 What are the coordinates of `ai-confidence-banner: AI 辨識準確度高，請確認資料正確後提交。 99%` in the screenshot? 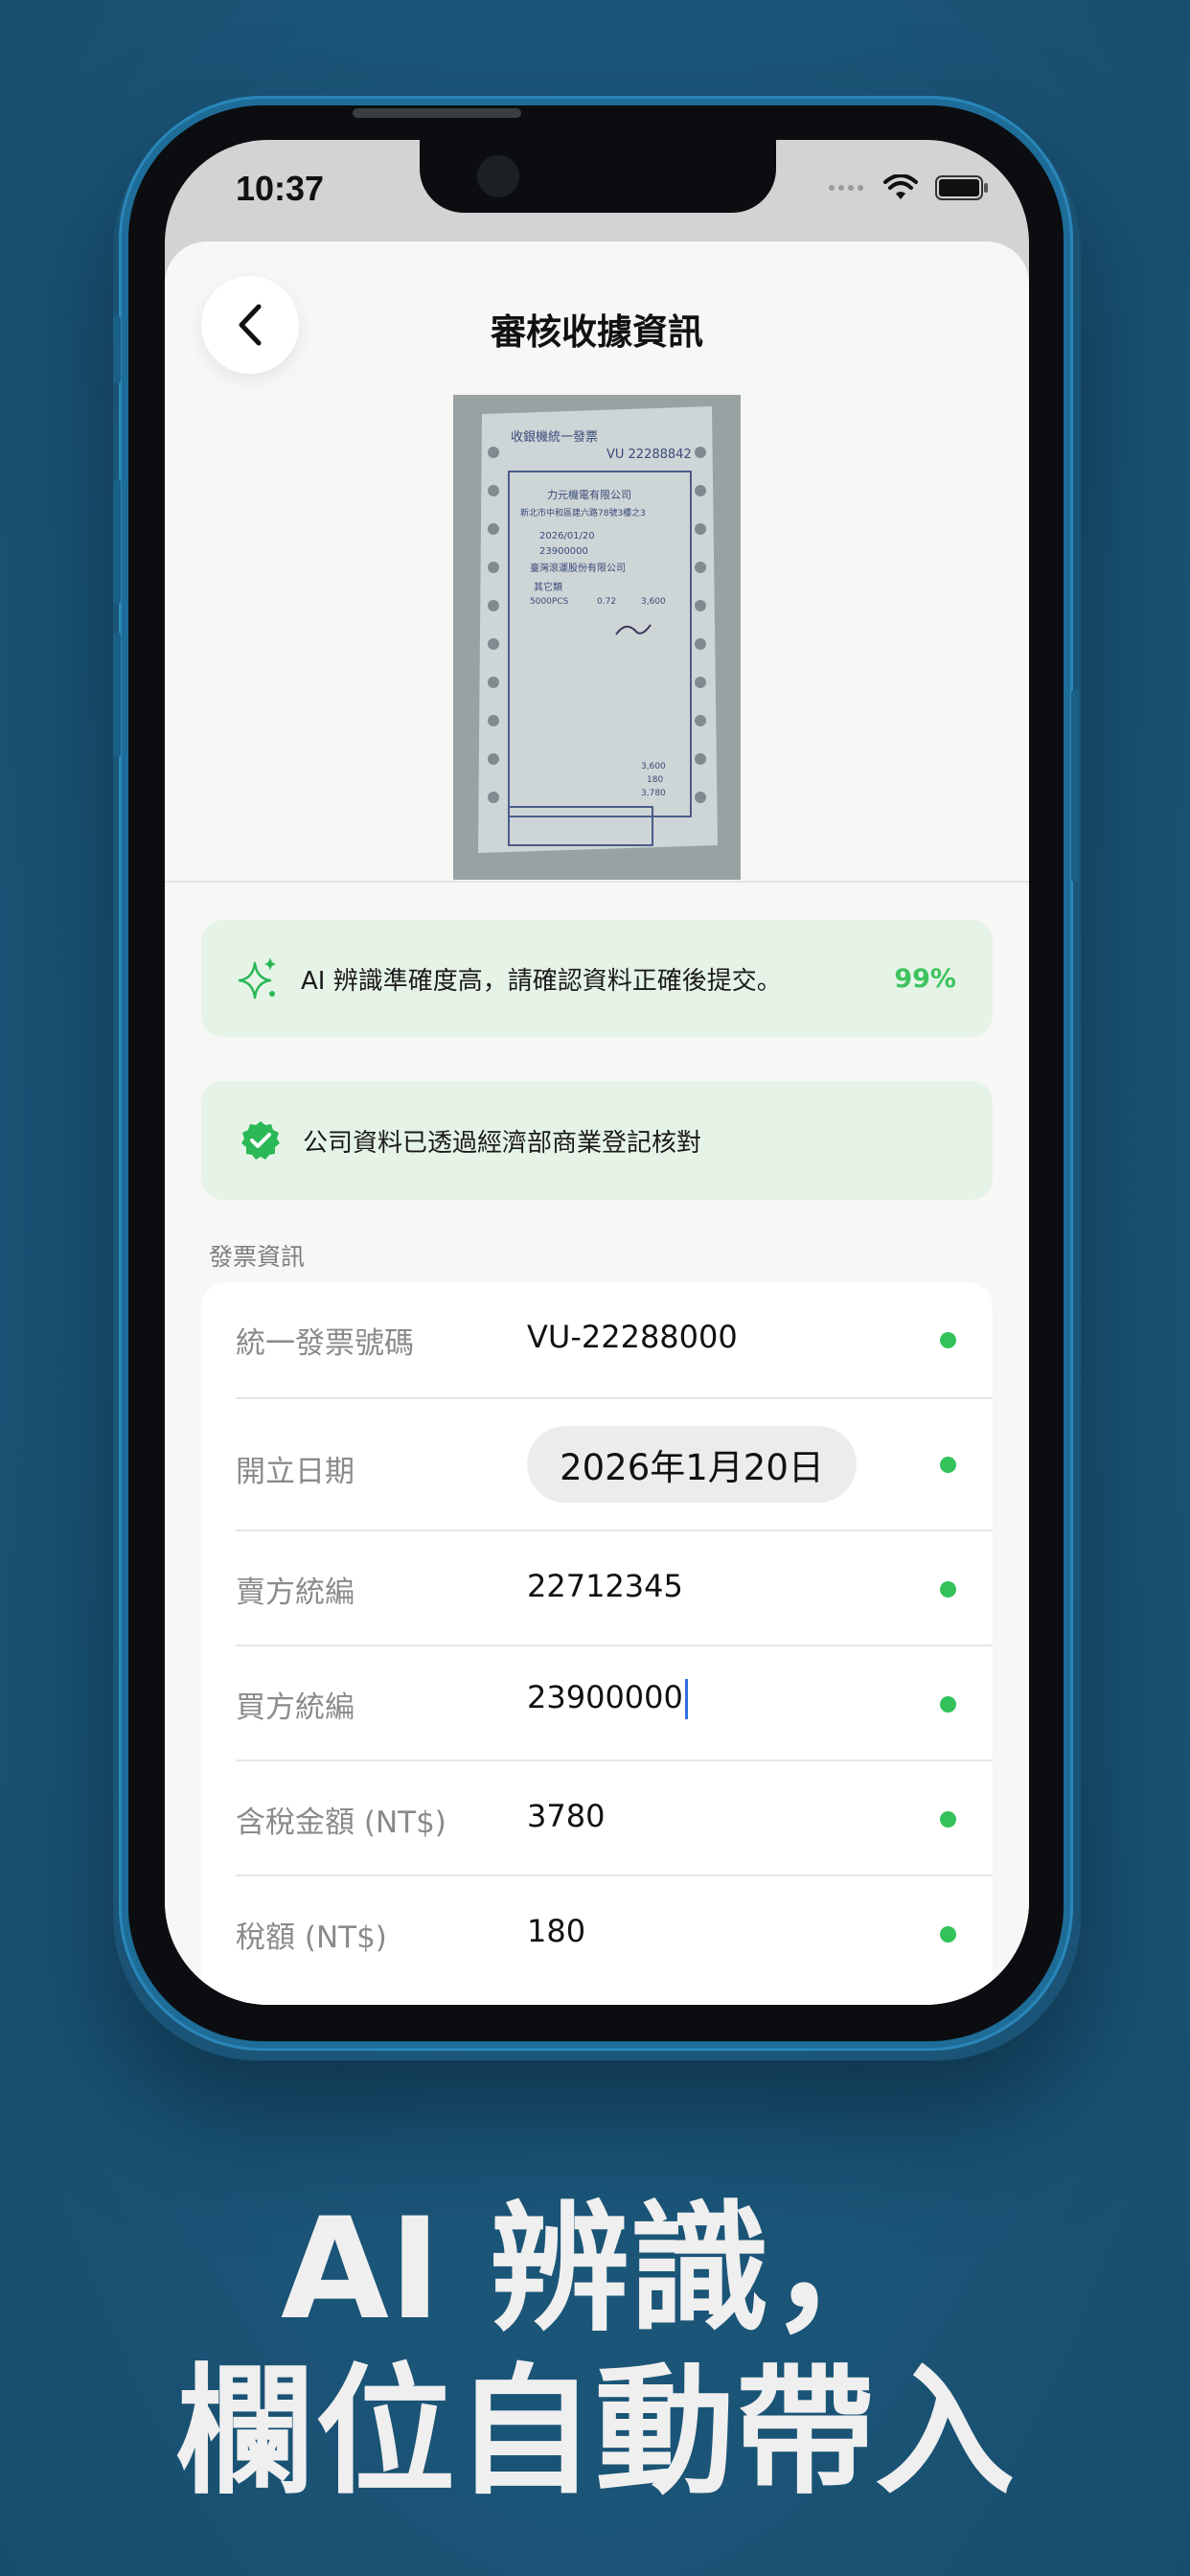 It's located at (597, 978).